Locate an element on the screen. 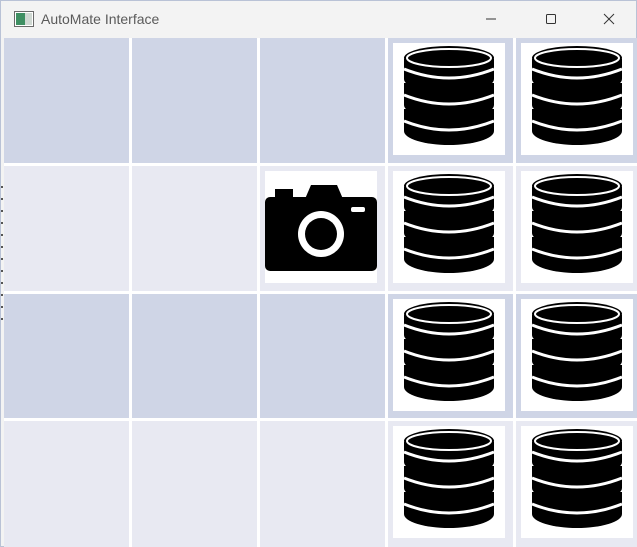  close-icon is located at coordinates (609, 19).